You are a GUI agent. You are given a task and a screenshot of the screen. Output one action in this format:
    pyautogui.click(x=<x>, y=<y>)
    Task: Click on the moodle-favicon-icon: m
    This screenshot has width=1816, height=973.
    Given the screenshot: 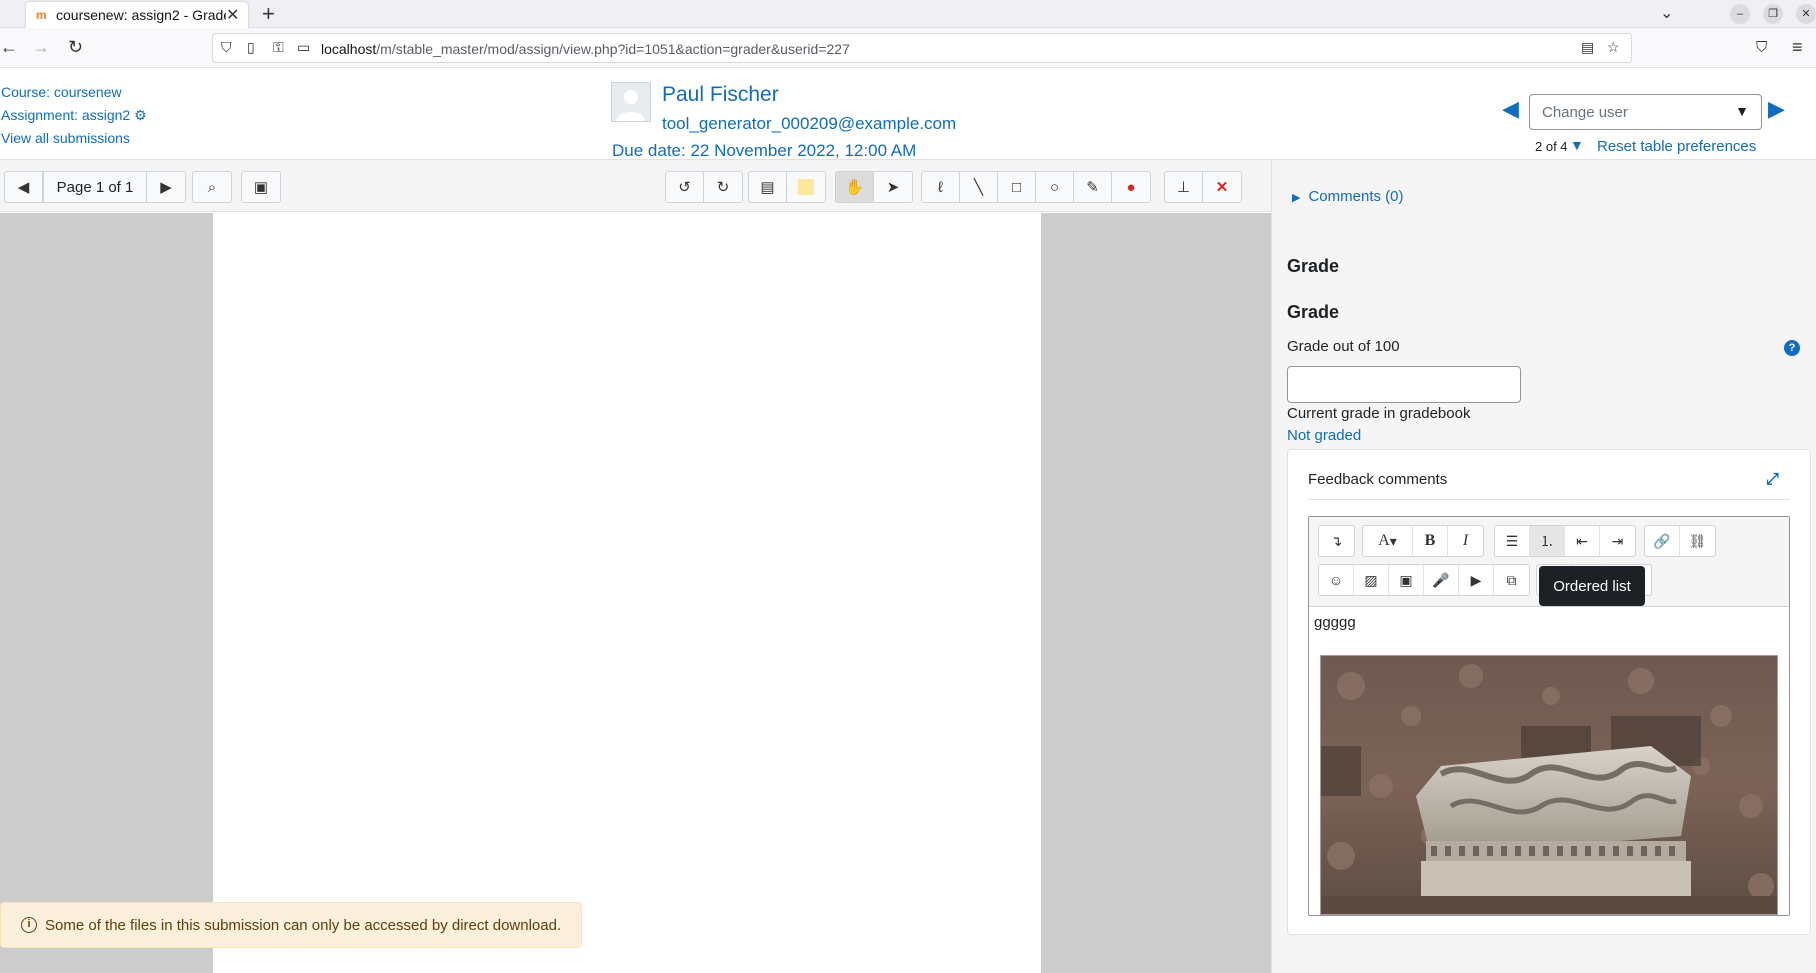 What is the action you would take?
    pyautogui.click(x=41, y=15)
    